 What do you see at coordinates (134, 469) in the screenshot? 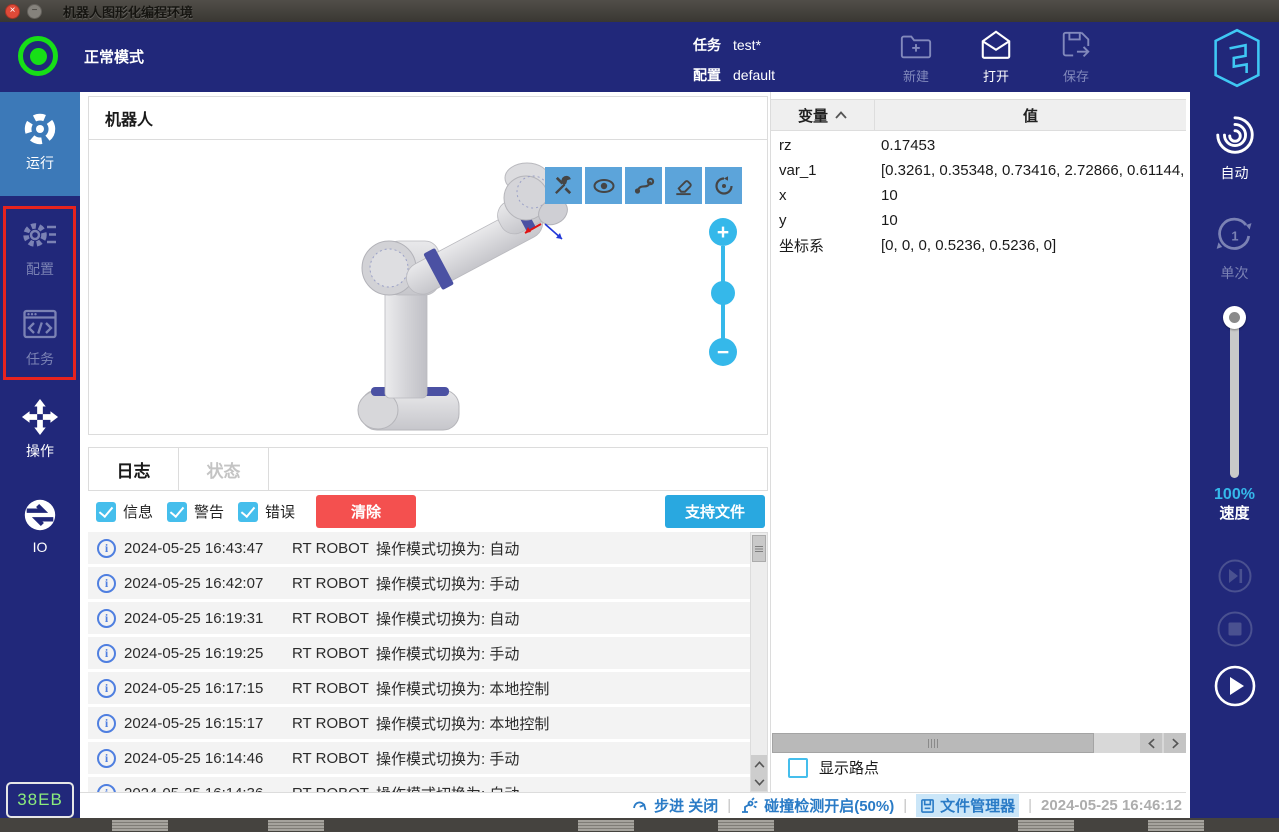
I see `tab-log: 日志` at bounding box center [134, 469].